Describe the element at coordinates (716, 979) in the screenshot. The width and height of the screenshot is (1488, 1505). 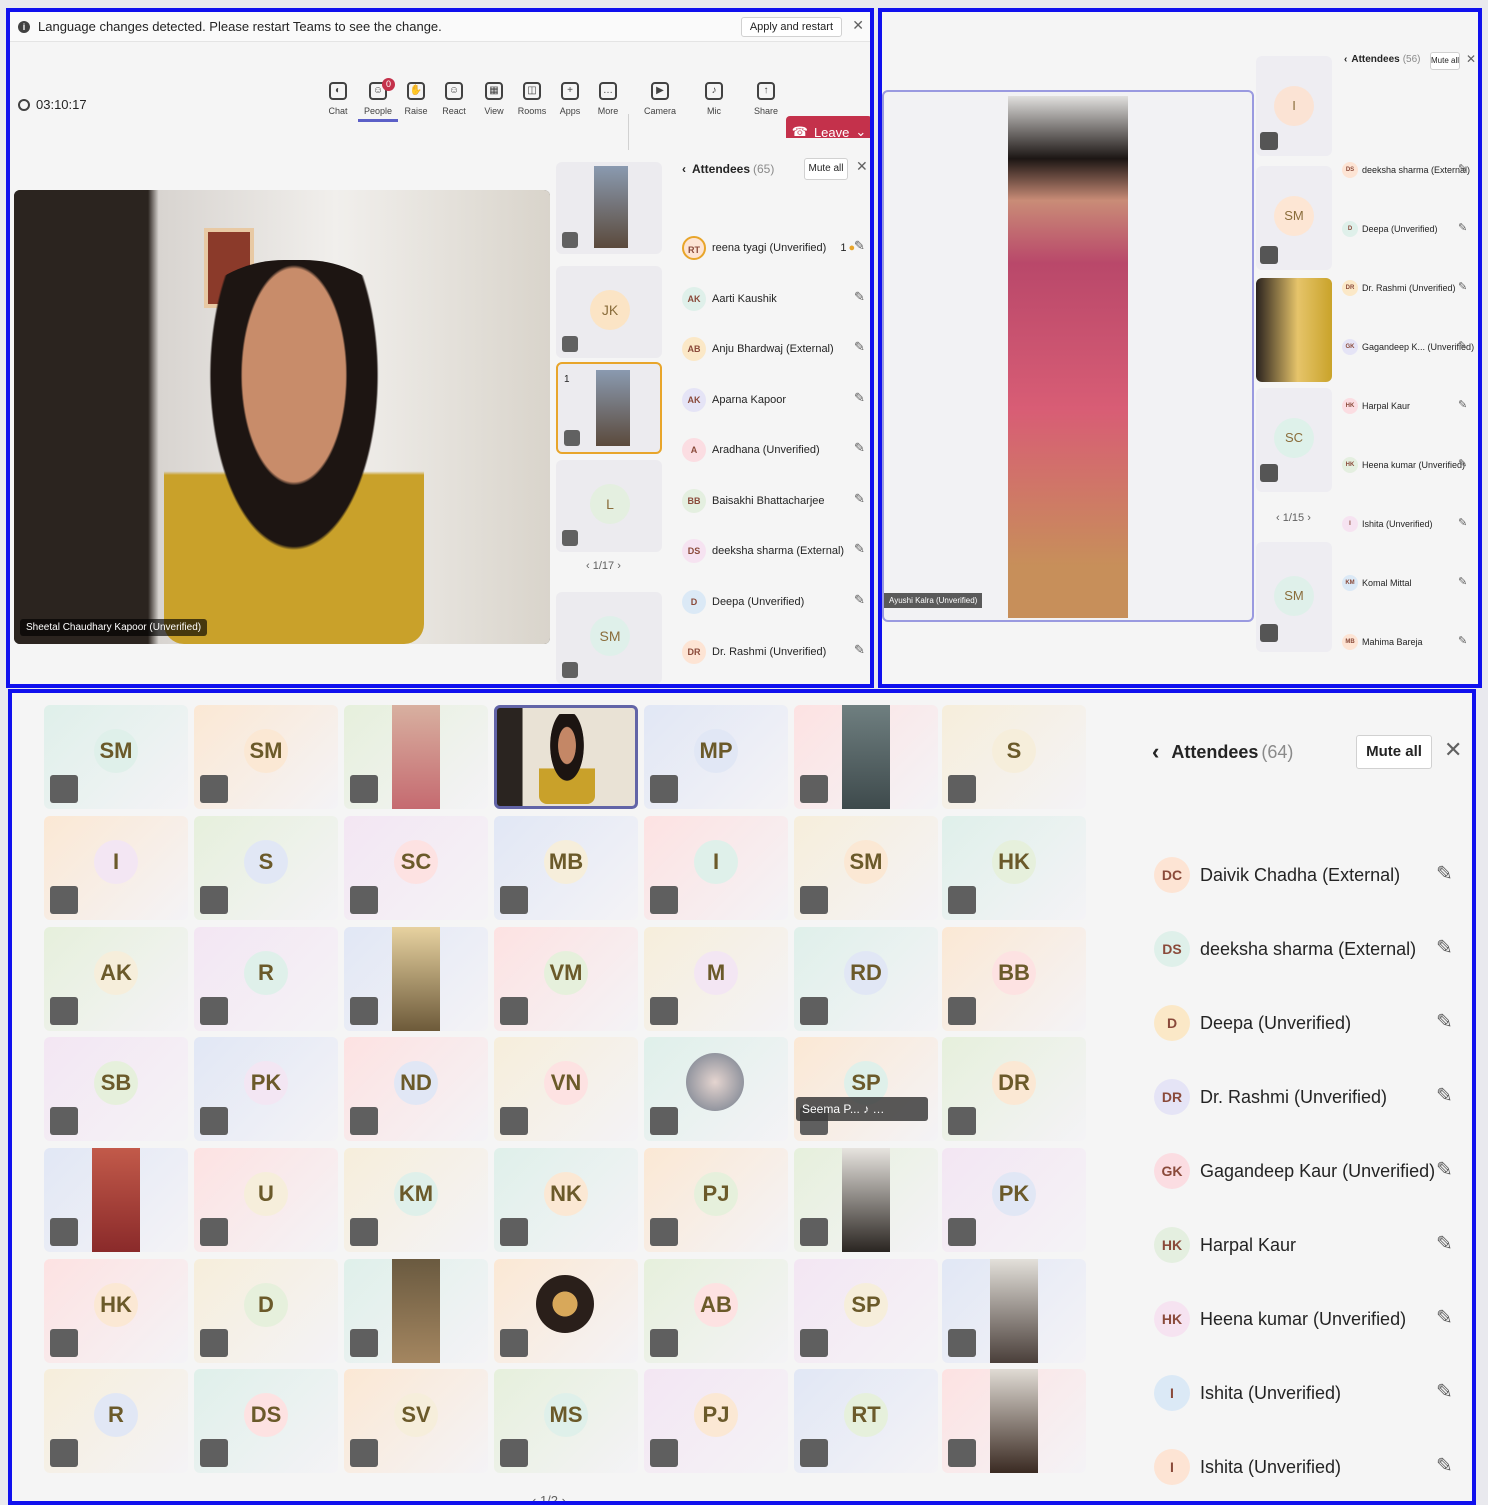
I see `participant-tile: M` at that location.